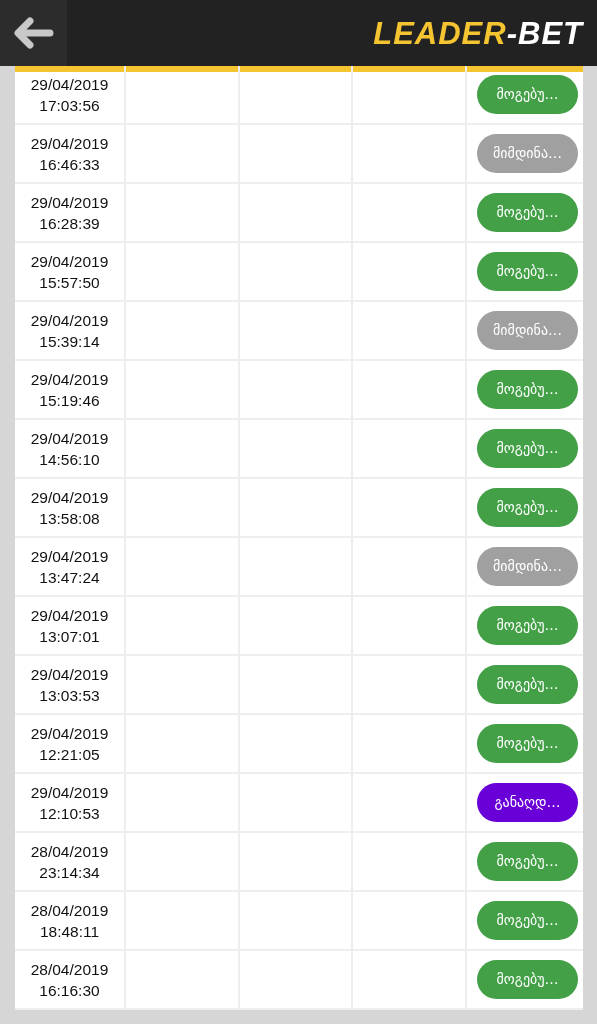 Image resolution: width=597 pixels, height=1024 pixels. I want to click on back-arrow-icon, so click(33, 33).